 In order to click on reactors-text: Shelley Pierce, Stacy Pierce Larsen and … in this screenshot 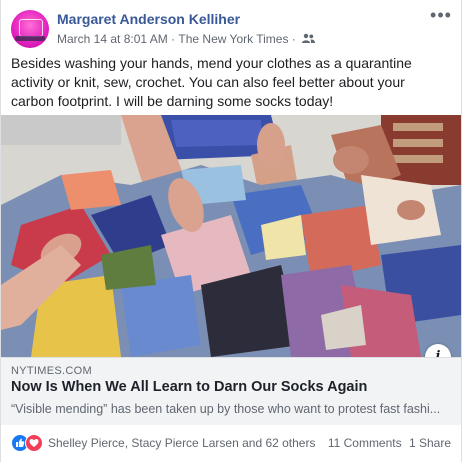, I will do `click(181, 443)`.